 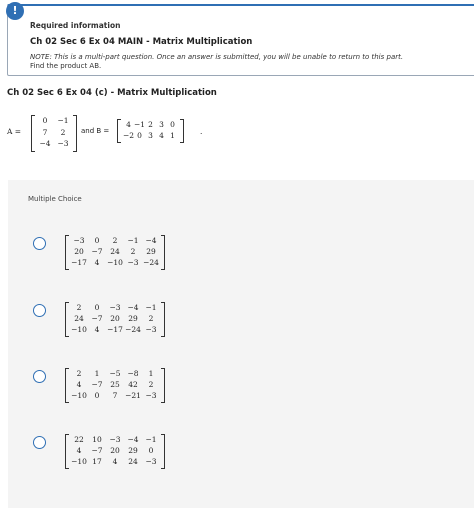 I want to click on and-b-label: and B =, so click(x=95, y=131).